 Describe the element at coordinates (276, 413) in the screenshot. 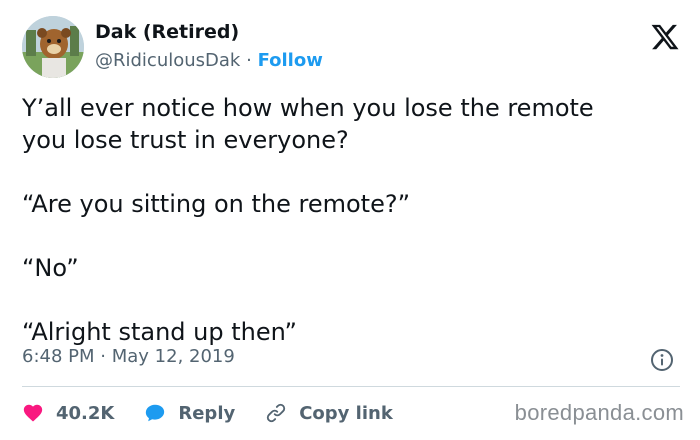

I see `link-icon` at that location.